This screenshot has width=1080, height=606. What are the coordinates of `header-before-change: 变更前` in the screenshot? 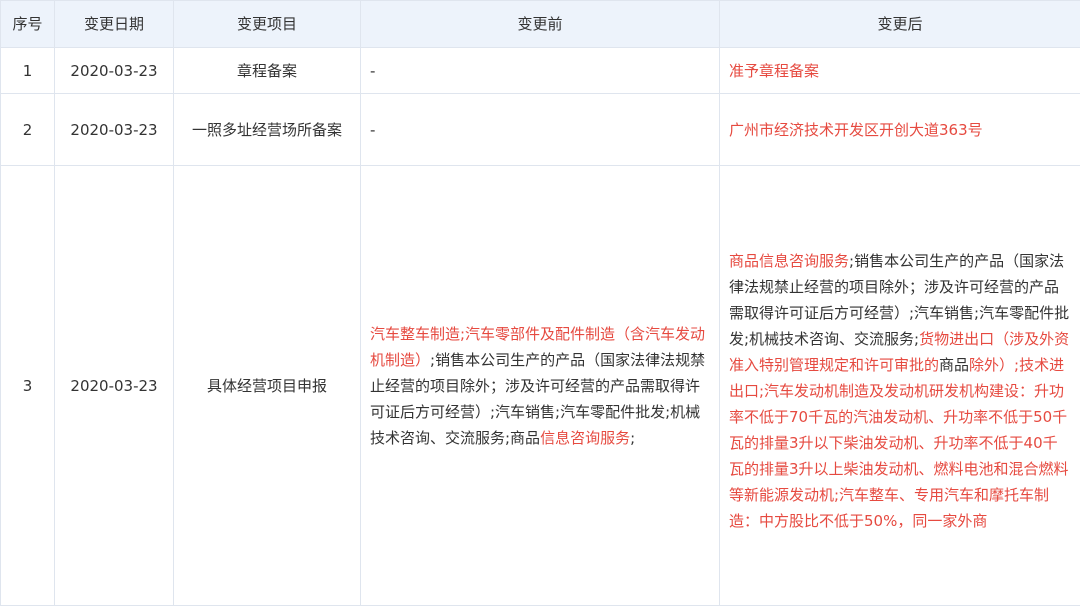 It's located at (540, 24).